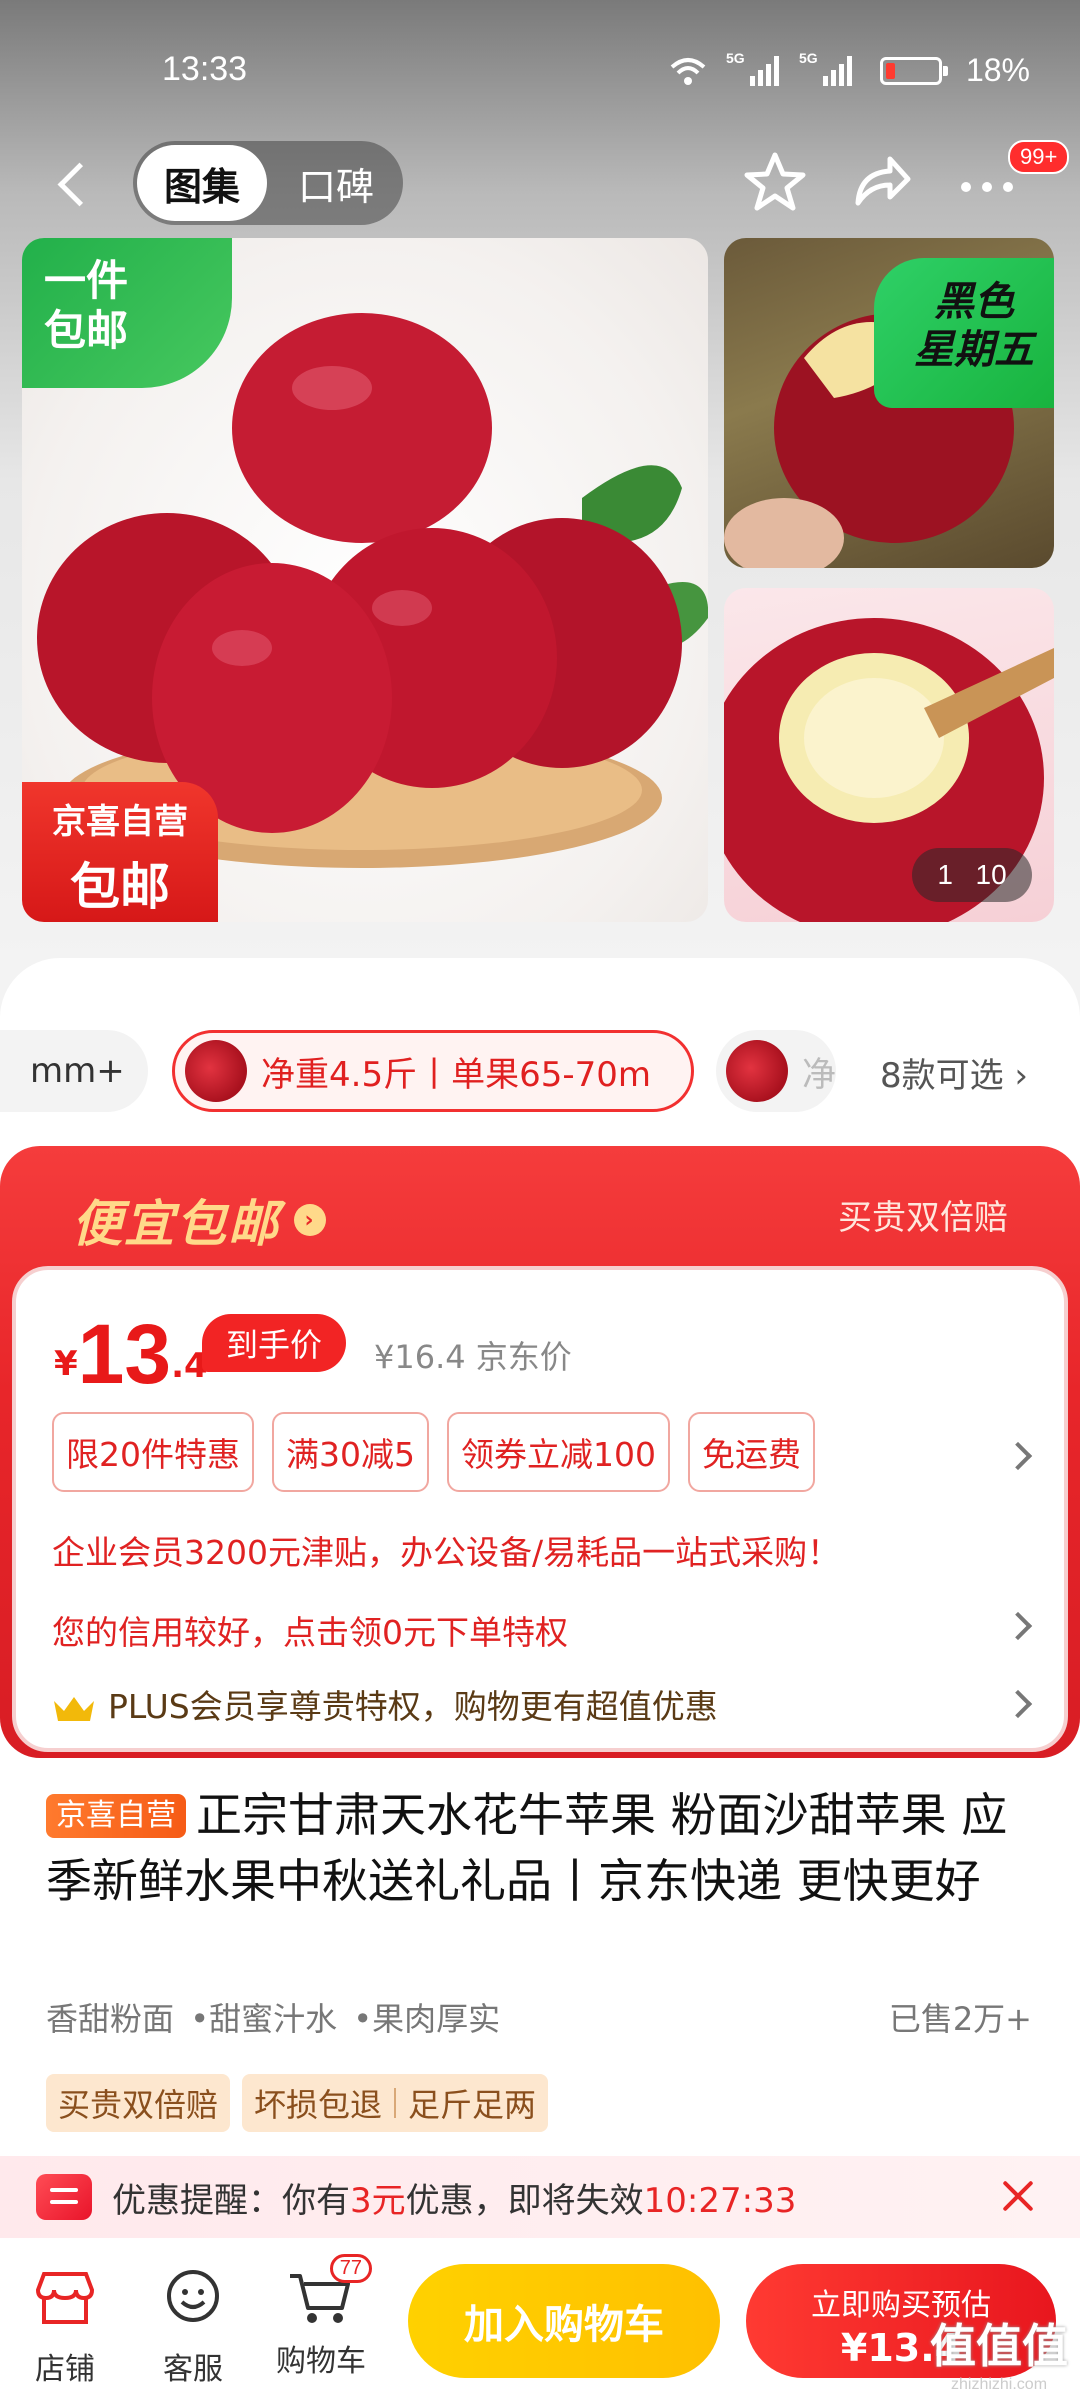 This screenshot has width=1080, height=2400. What do you see at coordinates (273, 2019) in the screenshot?
I see `product-features: 香甜粉面 •甜蜜汁水 •果肉厚实` at bounding box center [273, 2019].